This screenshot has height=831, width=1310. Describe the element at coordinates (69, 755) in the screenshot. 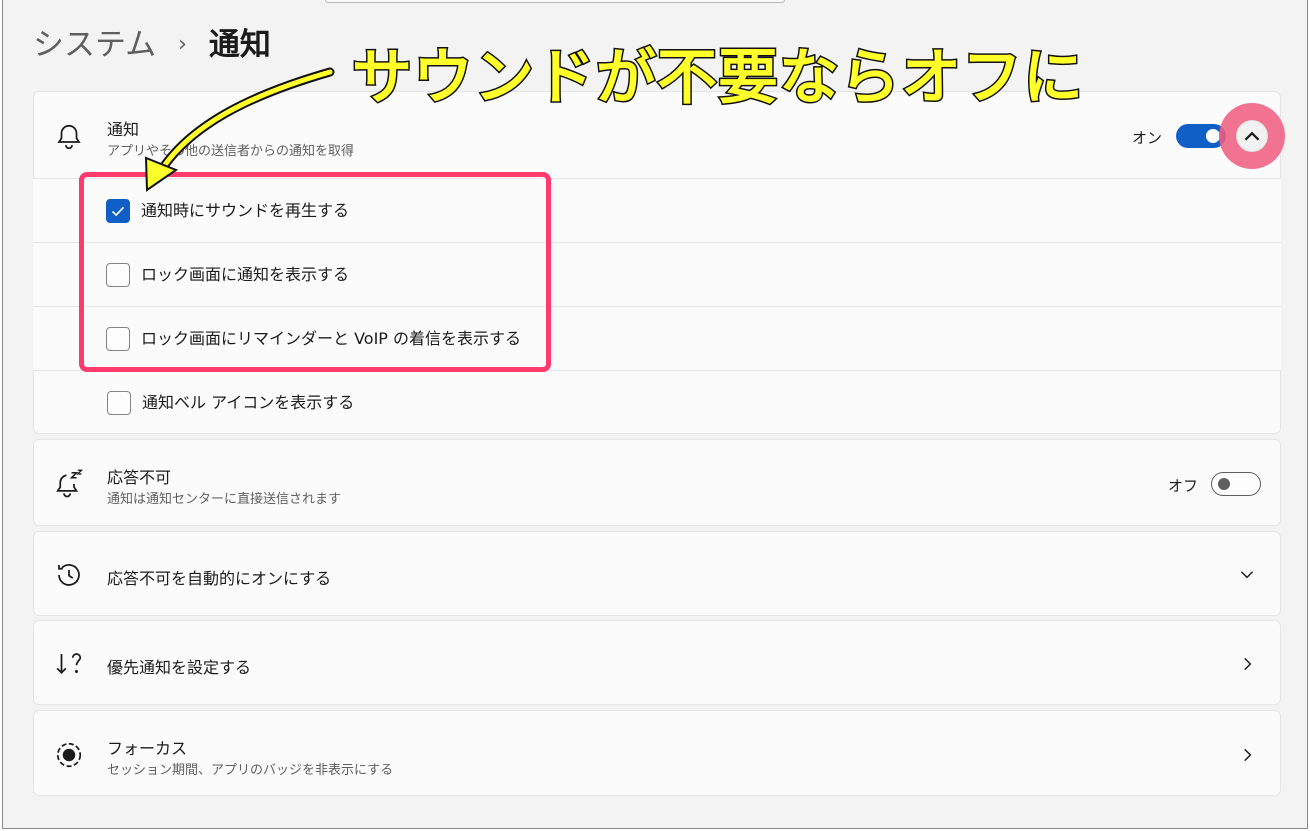

I see `focus-icon` at that location.